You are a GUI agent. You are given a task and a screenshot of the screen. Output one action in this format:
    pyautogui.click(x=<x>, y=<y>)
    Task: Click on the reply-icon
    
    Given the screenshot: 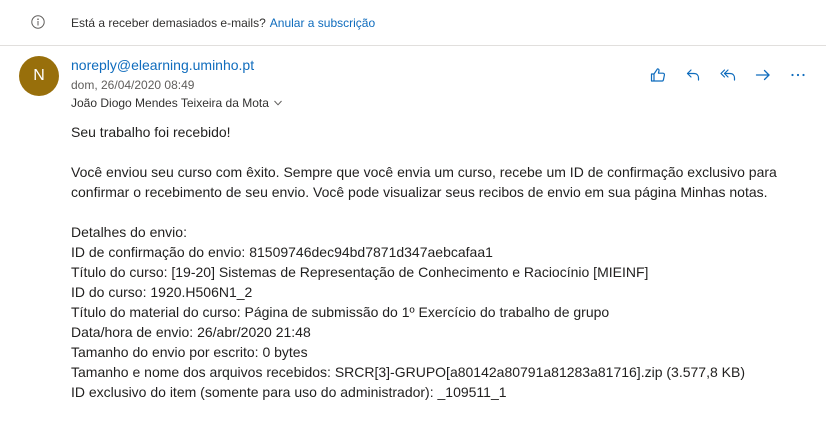 What is the action you would take?
    pyautogui.click(x=692, y=75)
    